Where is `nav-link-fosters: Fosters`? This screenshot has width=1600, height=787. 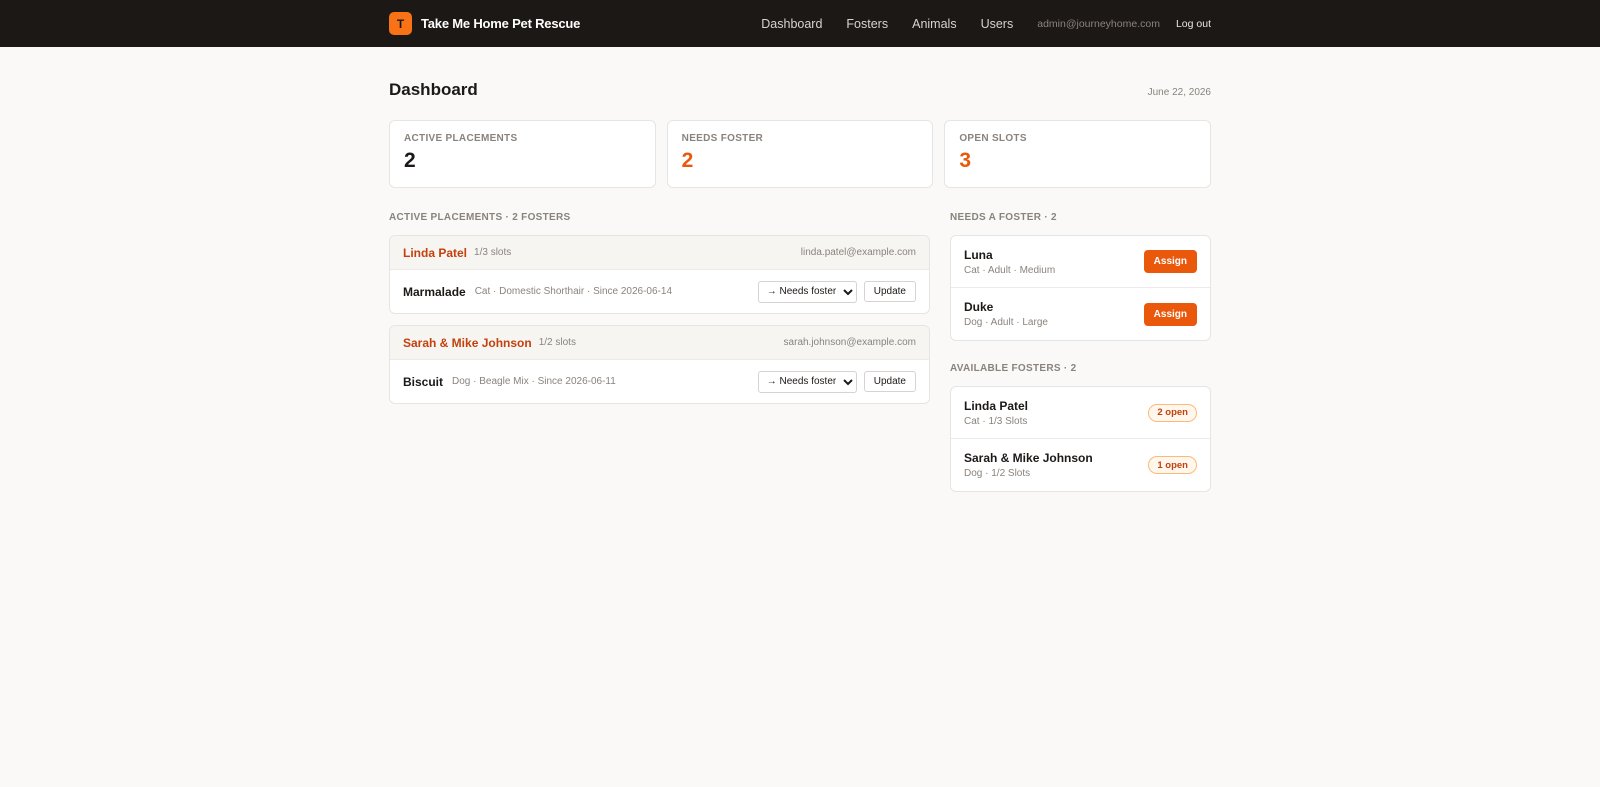 nav-link-fosters: Fosters is located at coordinates (867, 24).